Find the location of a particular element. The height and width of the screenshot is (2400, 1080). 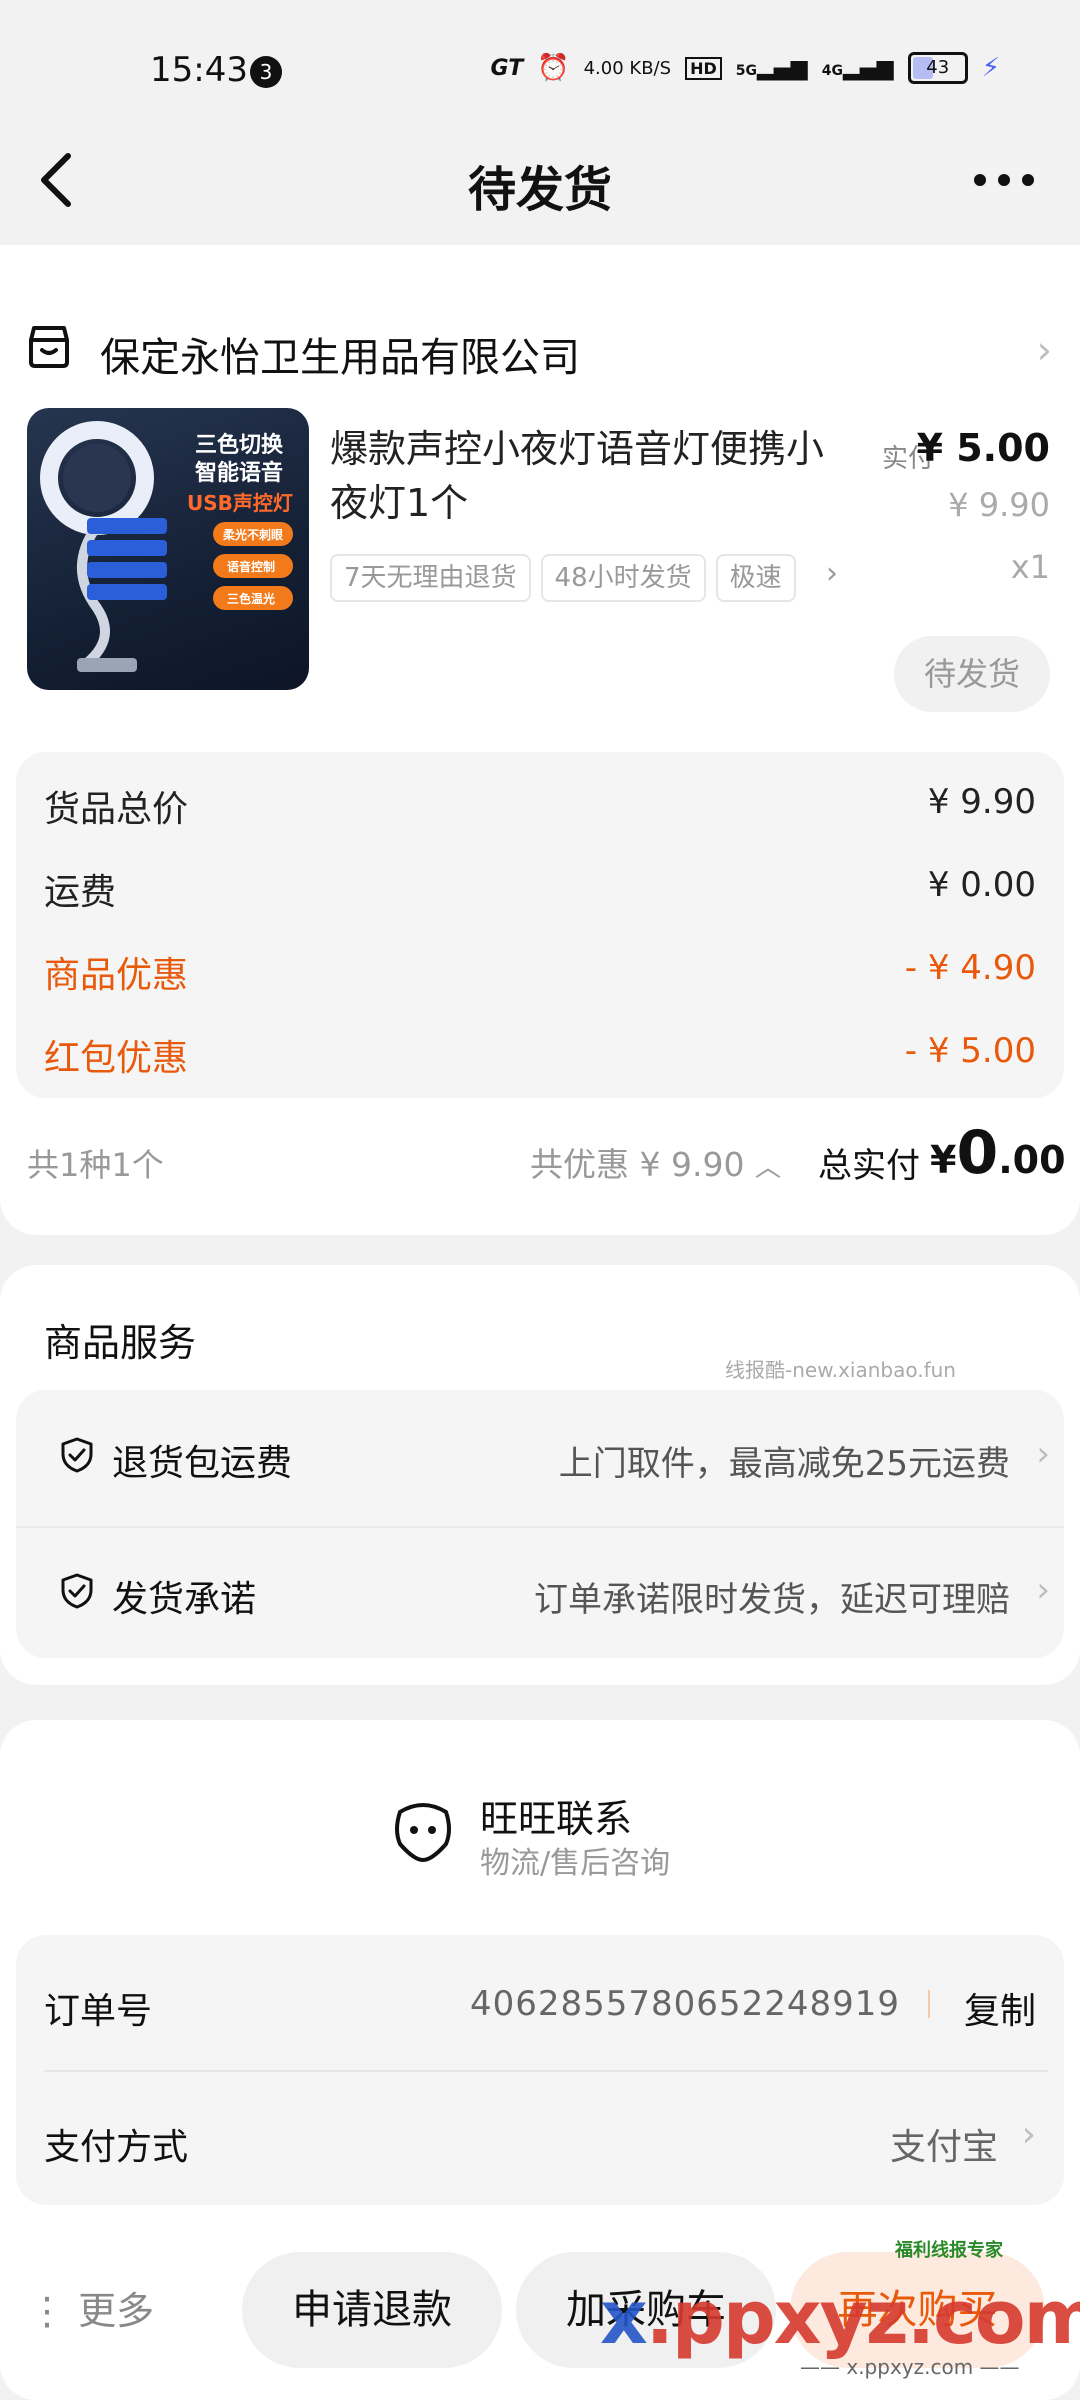

more-options-icon is located at coordinates (1009, 180).